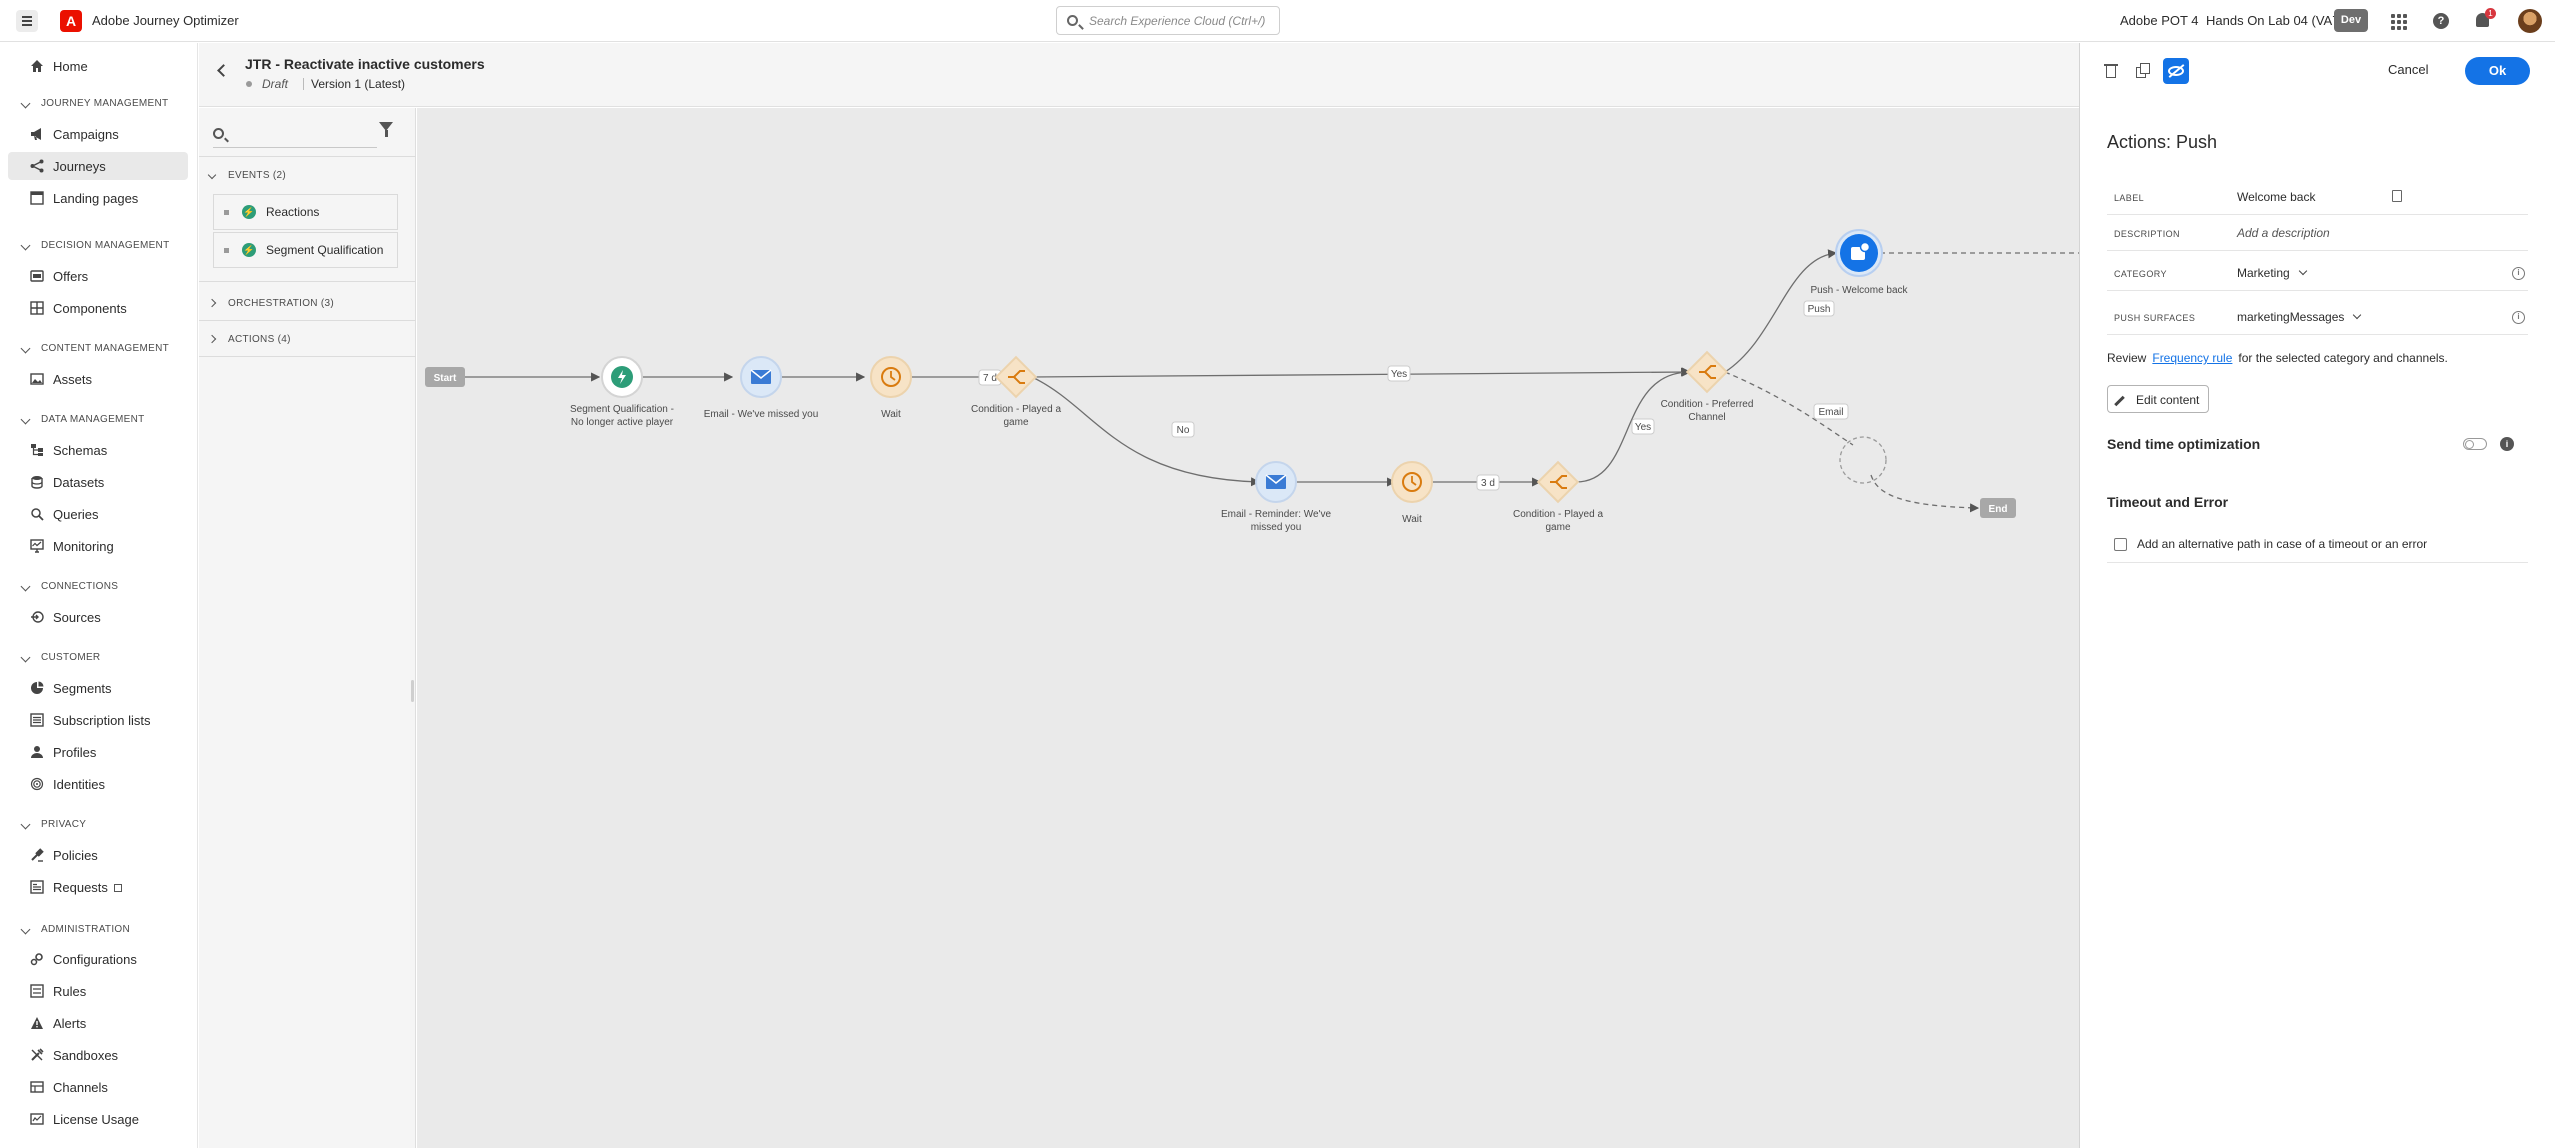  I want to click on filter-icon, so click(386, 129).